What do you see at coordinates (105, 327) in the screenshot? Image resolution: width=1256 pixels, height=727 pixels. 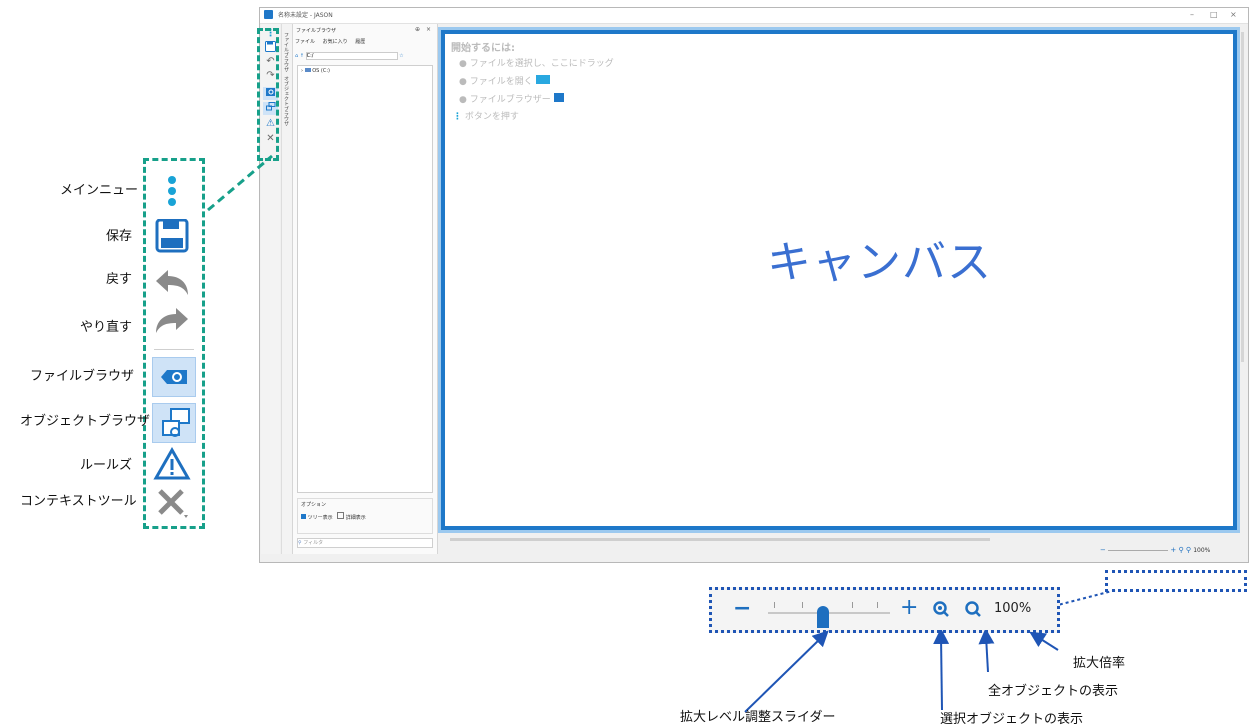 I see `label-redo: やり直す` at bounding box center [105, 327].